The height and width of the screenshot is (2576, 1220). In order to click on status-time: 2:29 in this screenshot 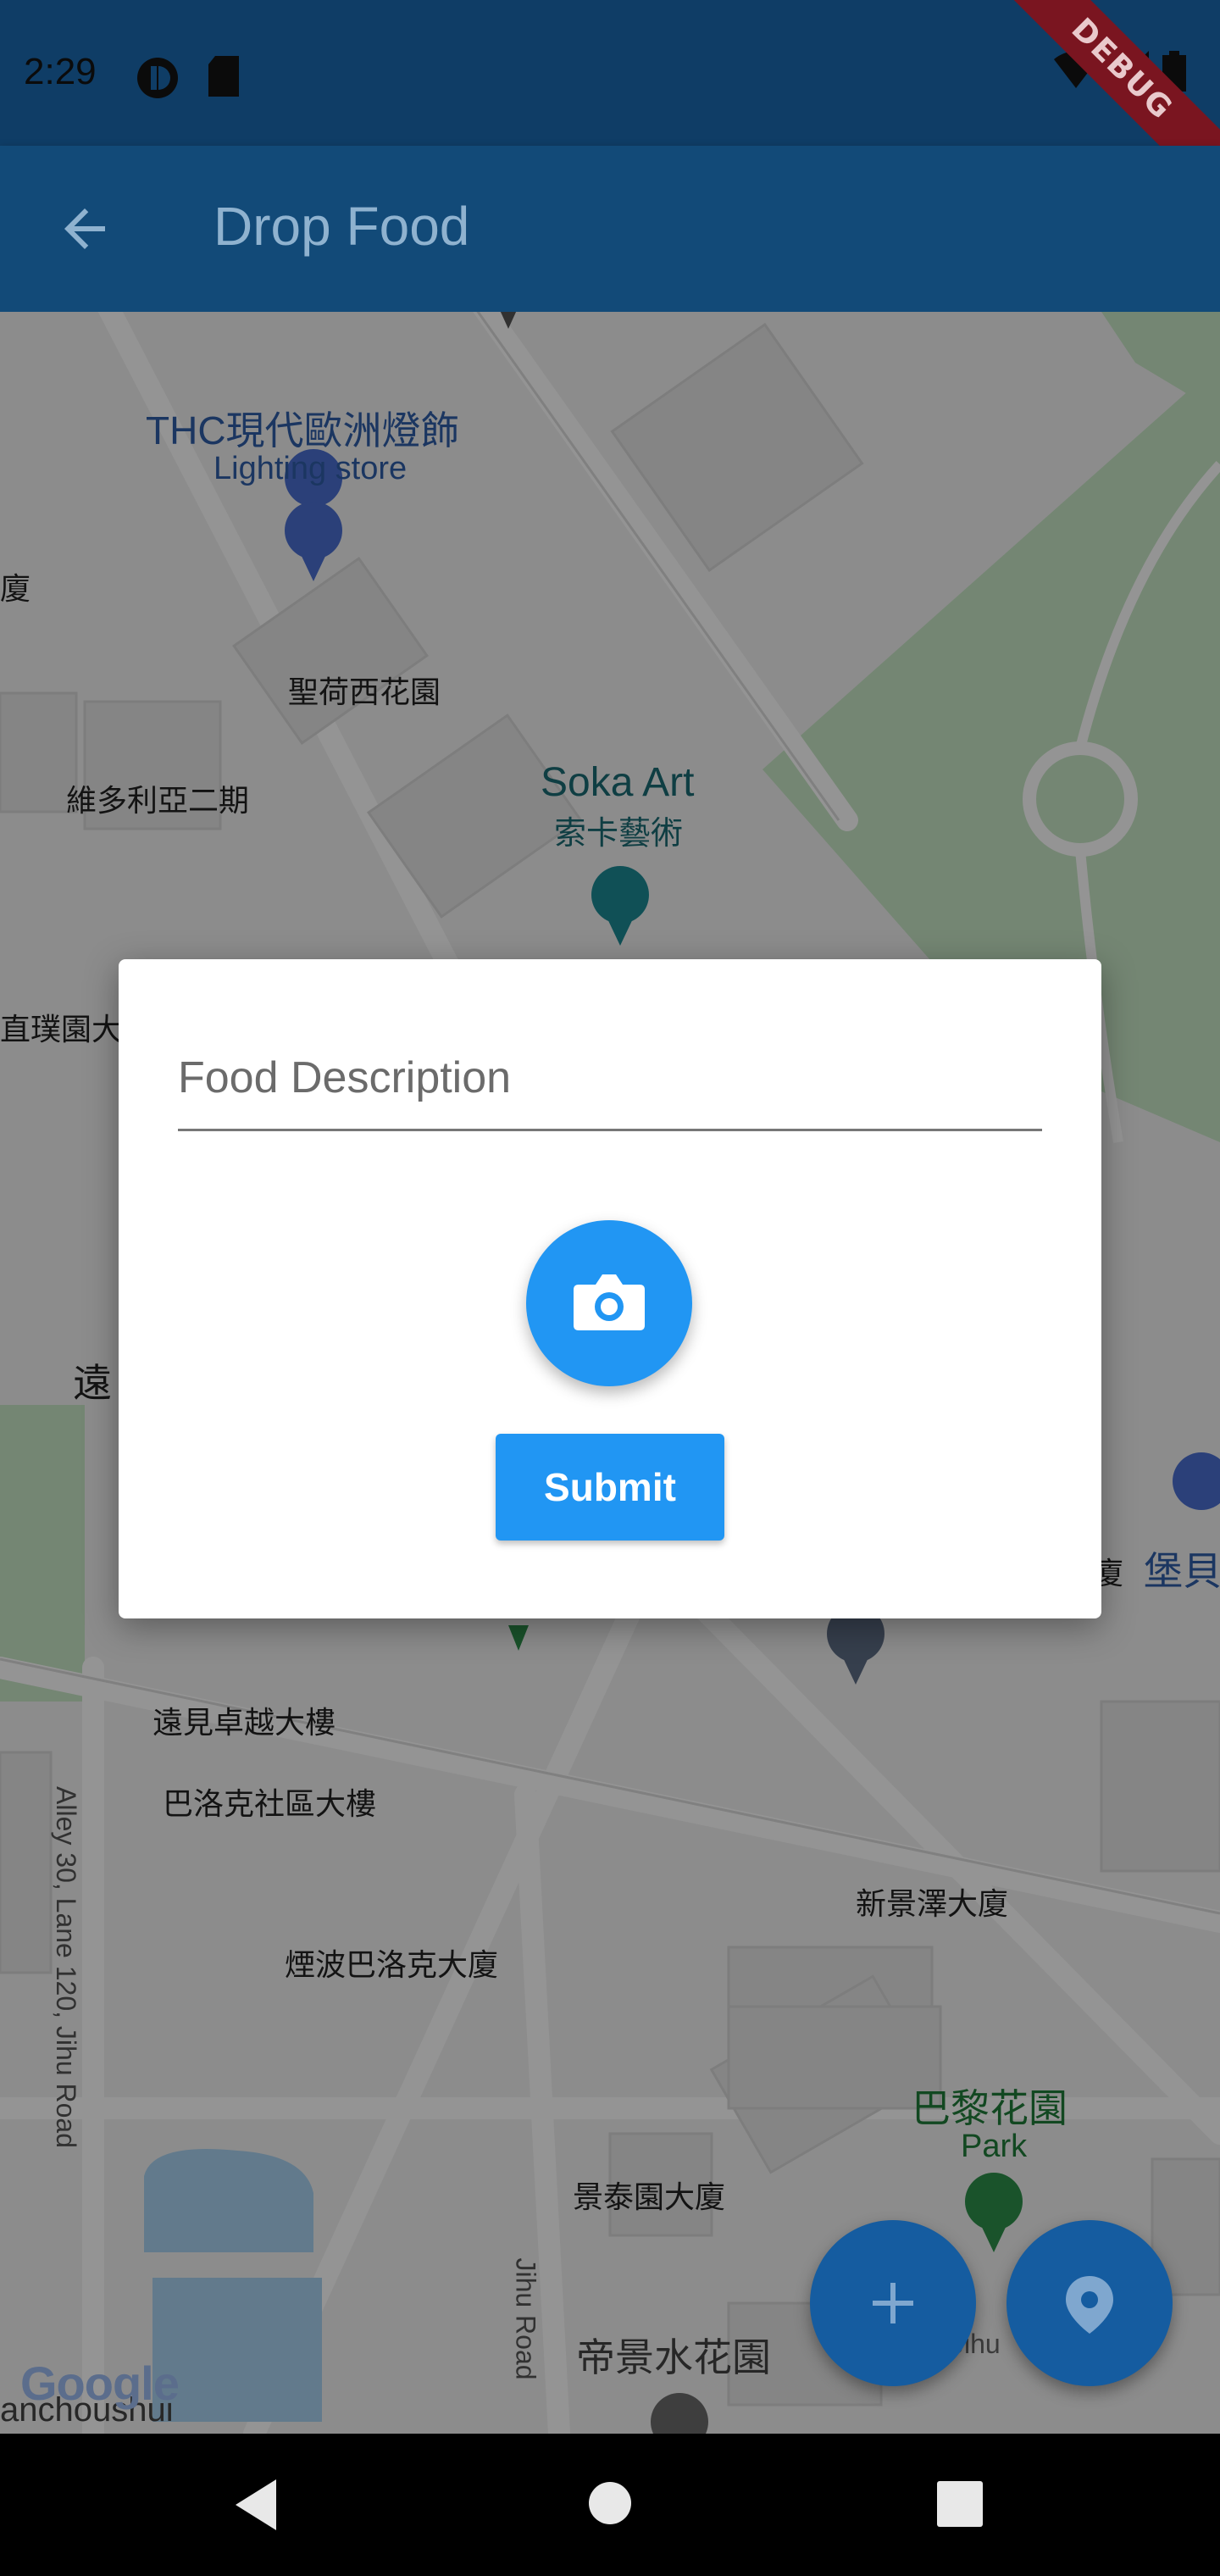, I will do `click(60, 71)`.